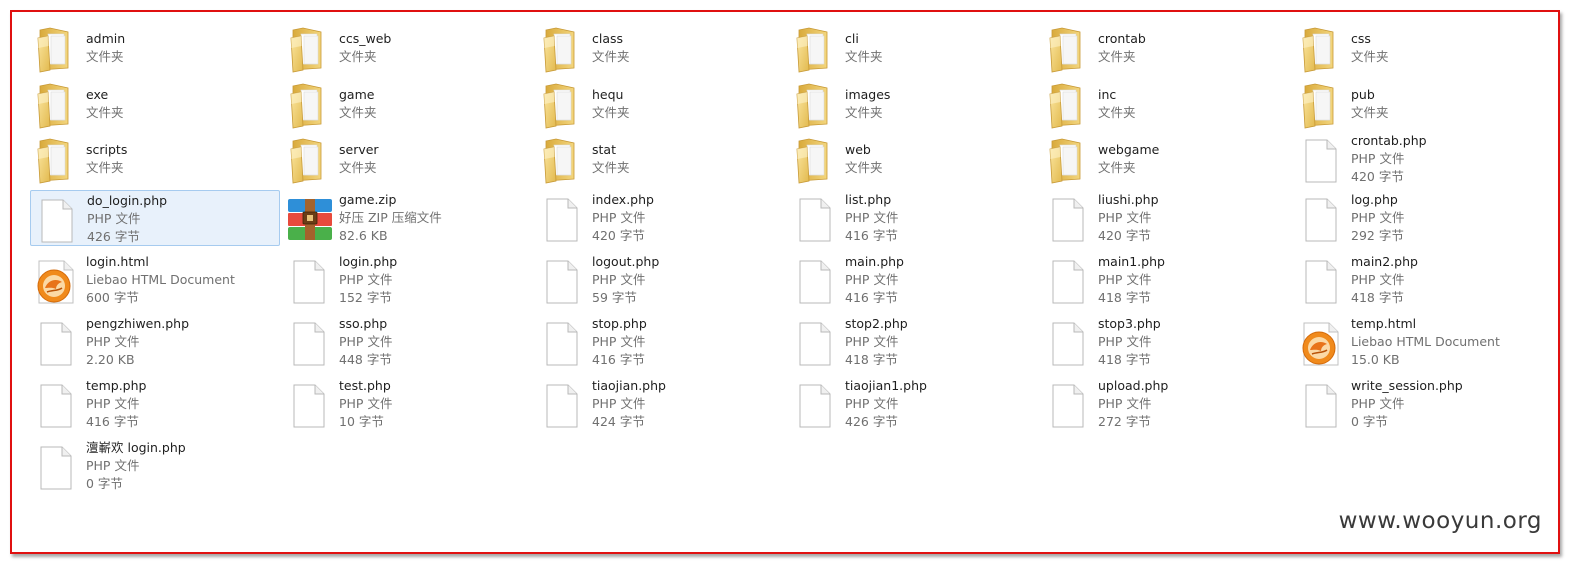 Image resolution: width=1574 pixels, height=566 pixels. Describe the element at coordinates (618, 421) in the screenshot. I see `file-size: 424 字节` at that location.